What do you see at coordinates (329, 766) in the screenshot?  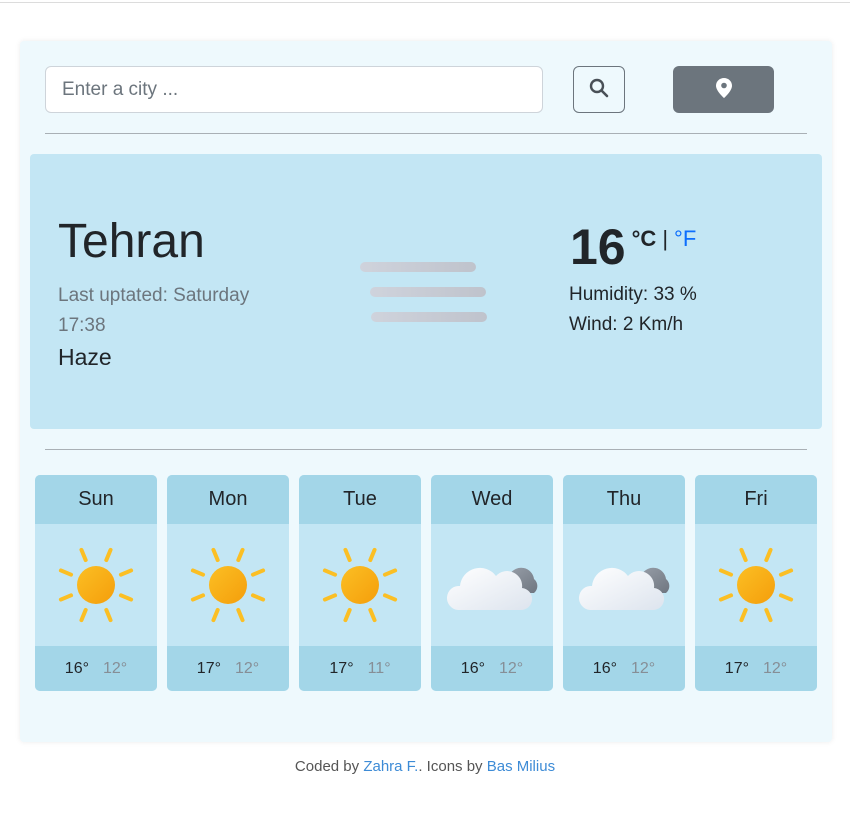 I see `footer-coded-by: Coded by` at bounding box center [329, 766].